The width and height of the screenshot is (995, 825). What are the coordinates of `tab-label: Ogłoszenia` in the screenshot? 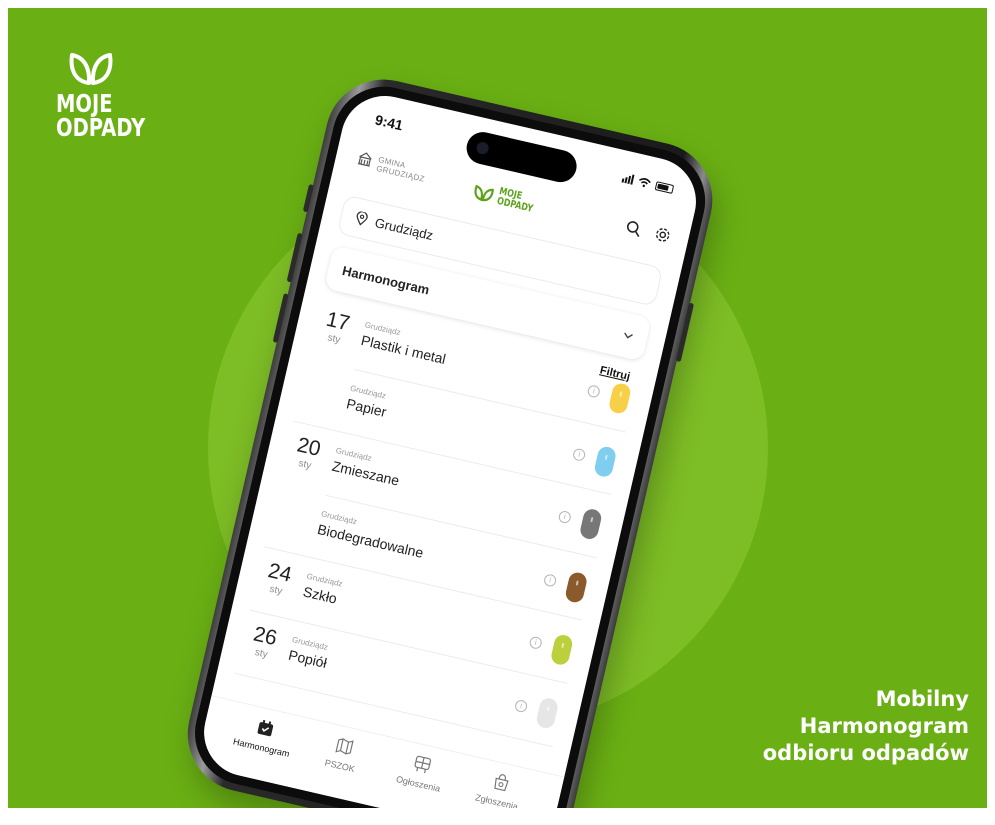 It's located at (418, 784).